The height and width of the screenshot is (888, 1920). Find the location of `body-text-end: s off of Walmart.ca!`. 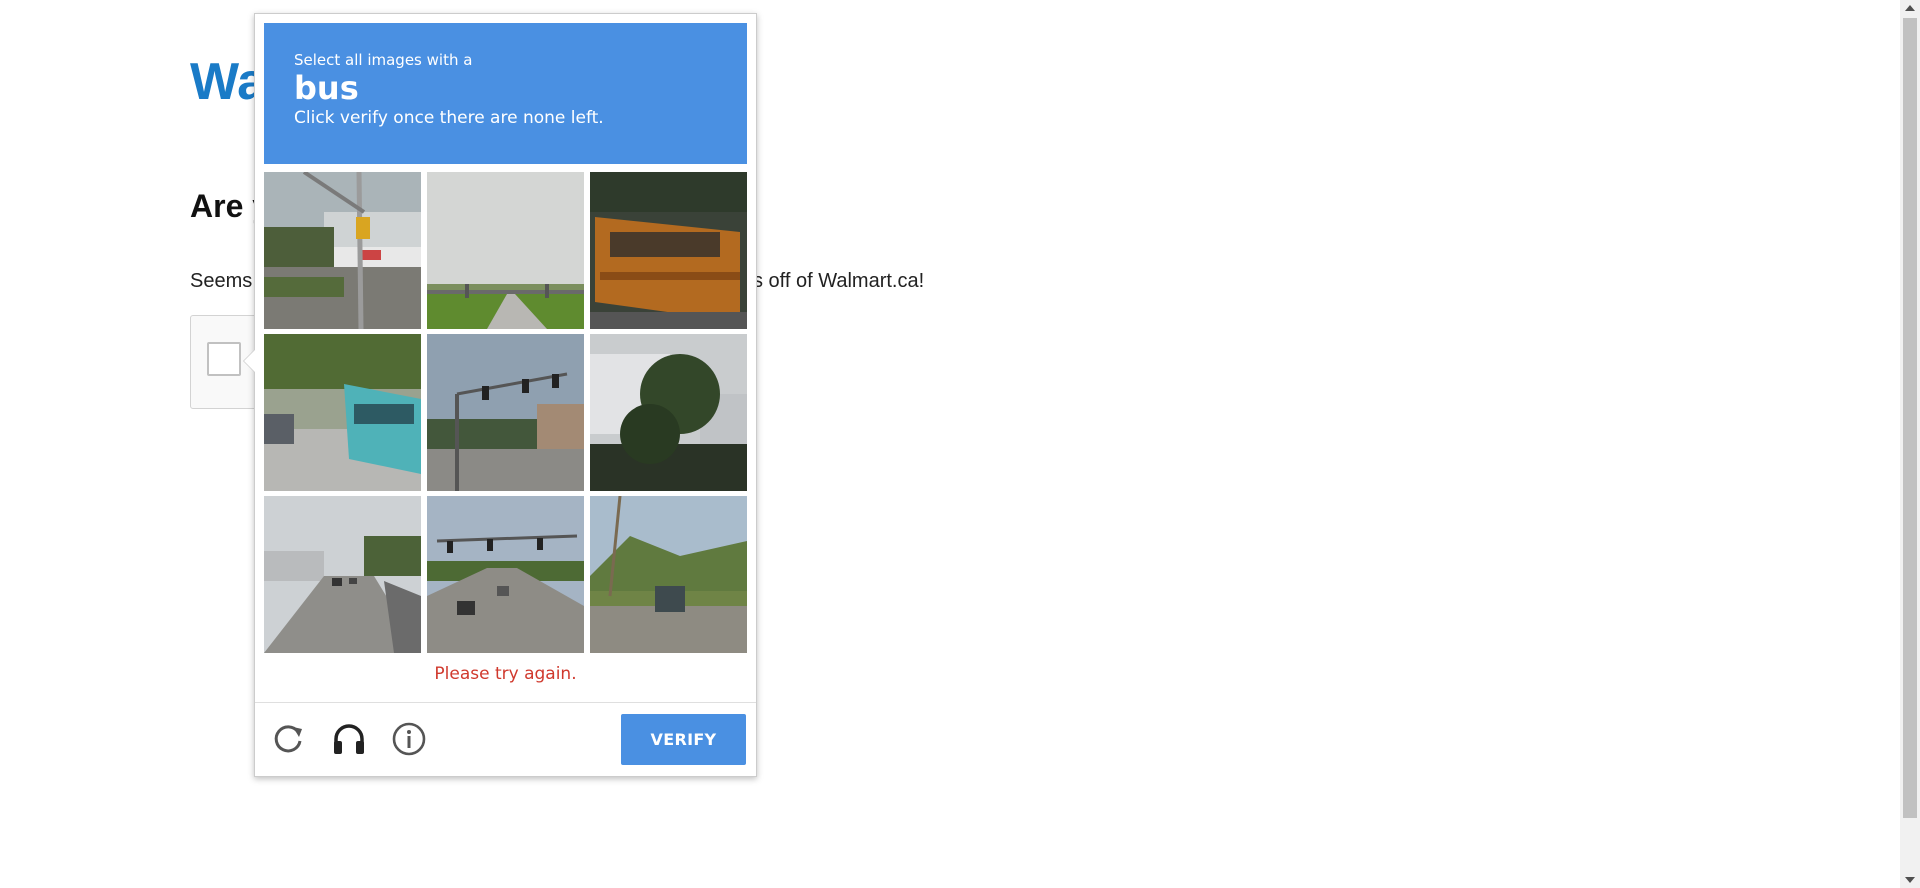

body-text-end: s off of Walmart.ca! is located at coordinates (839, 281).